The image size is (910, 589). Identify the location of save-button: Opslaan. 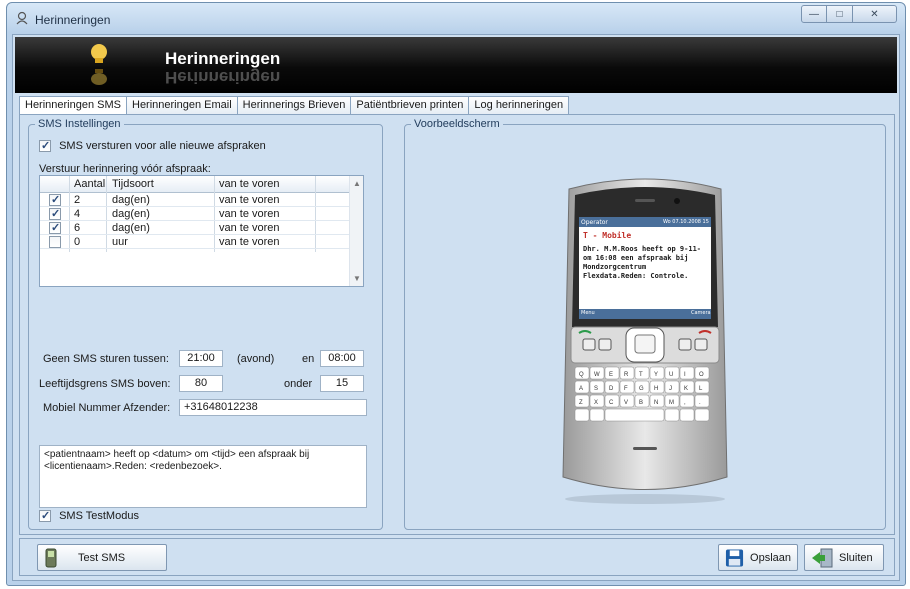
(758, 557).